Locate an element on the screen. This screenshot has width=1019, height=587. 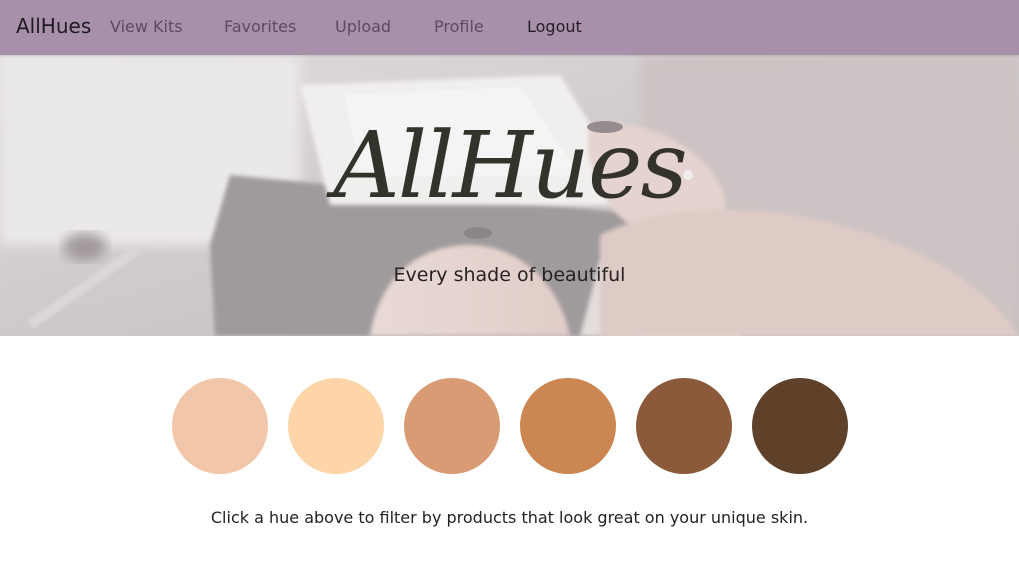
nav-upload: Upload is located at coordinates (363, 27).